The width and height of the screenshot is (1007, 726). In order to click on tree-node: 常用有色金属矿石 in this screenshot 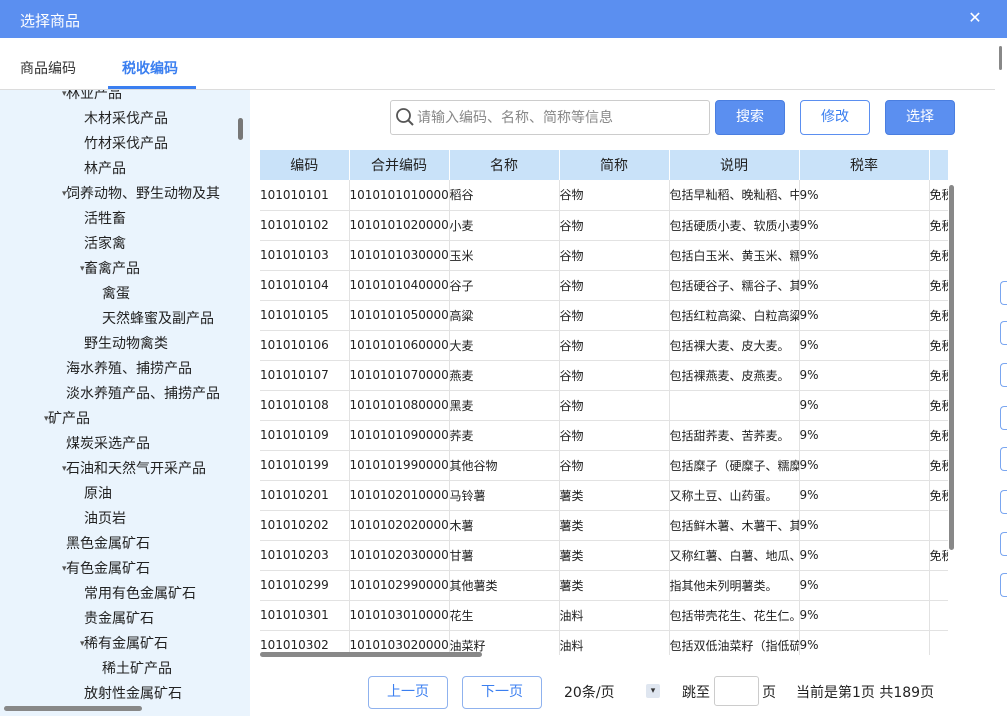, I will do `click(120, 594)`.